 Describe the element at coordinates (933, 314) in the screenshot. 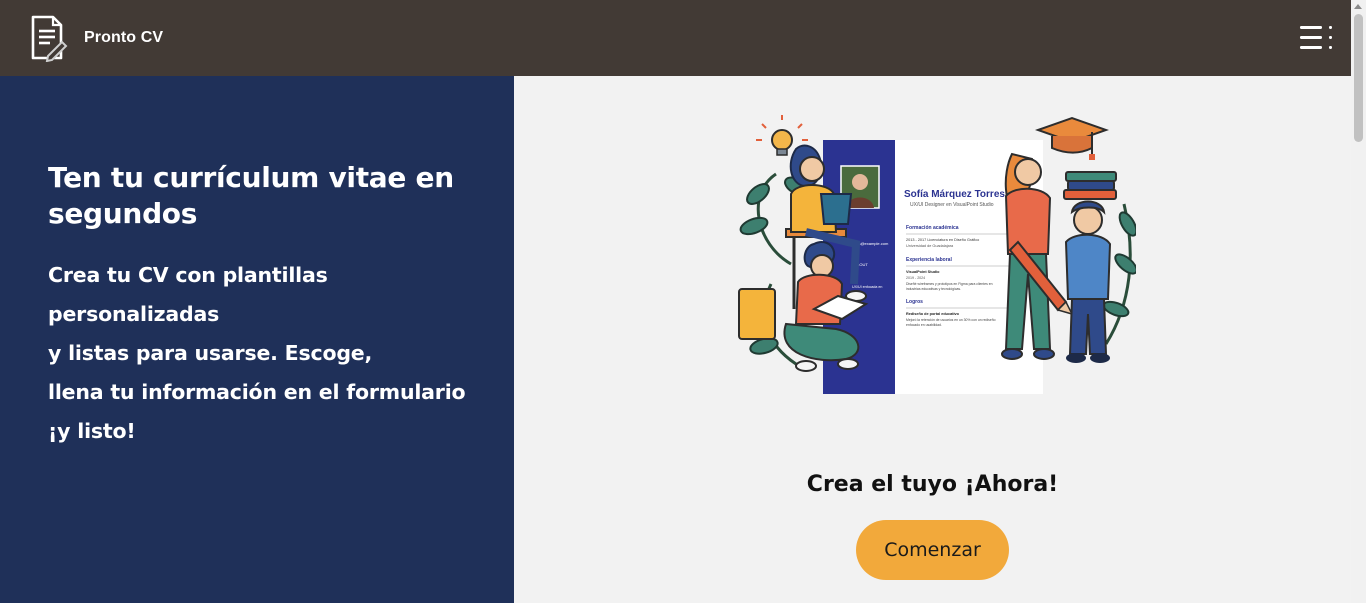

I see `cv-achievement-line: Rediseño de portal educativo` at that location.